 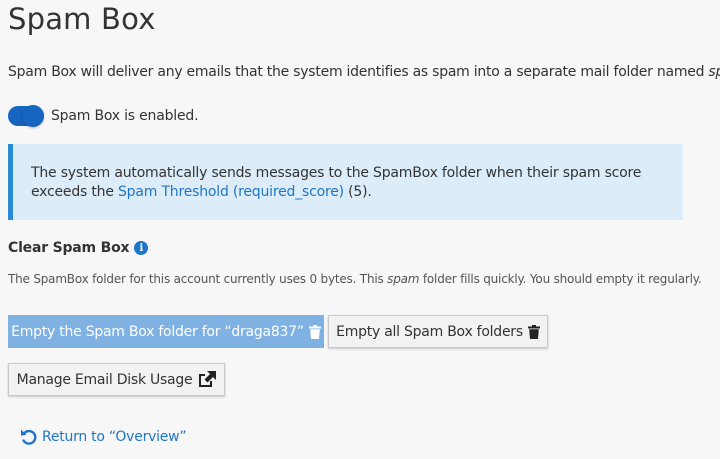 What do you see at coordinates (403, 279) in the screenshot?
I see `note-folder-name: spam` at bounding box center [403, 279].